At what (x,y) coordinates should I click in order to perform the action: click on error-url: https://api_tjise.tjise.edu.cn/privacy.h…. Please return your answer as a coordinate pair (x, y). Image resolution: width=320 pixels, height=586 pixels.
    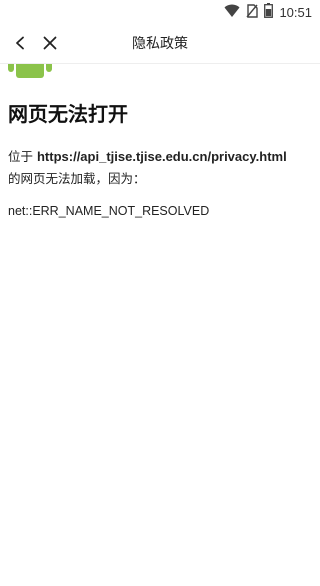
    Looking at the image, I should click on (161, 156).